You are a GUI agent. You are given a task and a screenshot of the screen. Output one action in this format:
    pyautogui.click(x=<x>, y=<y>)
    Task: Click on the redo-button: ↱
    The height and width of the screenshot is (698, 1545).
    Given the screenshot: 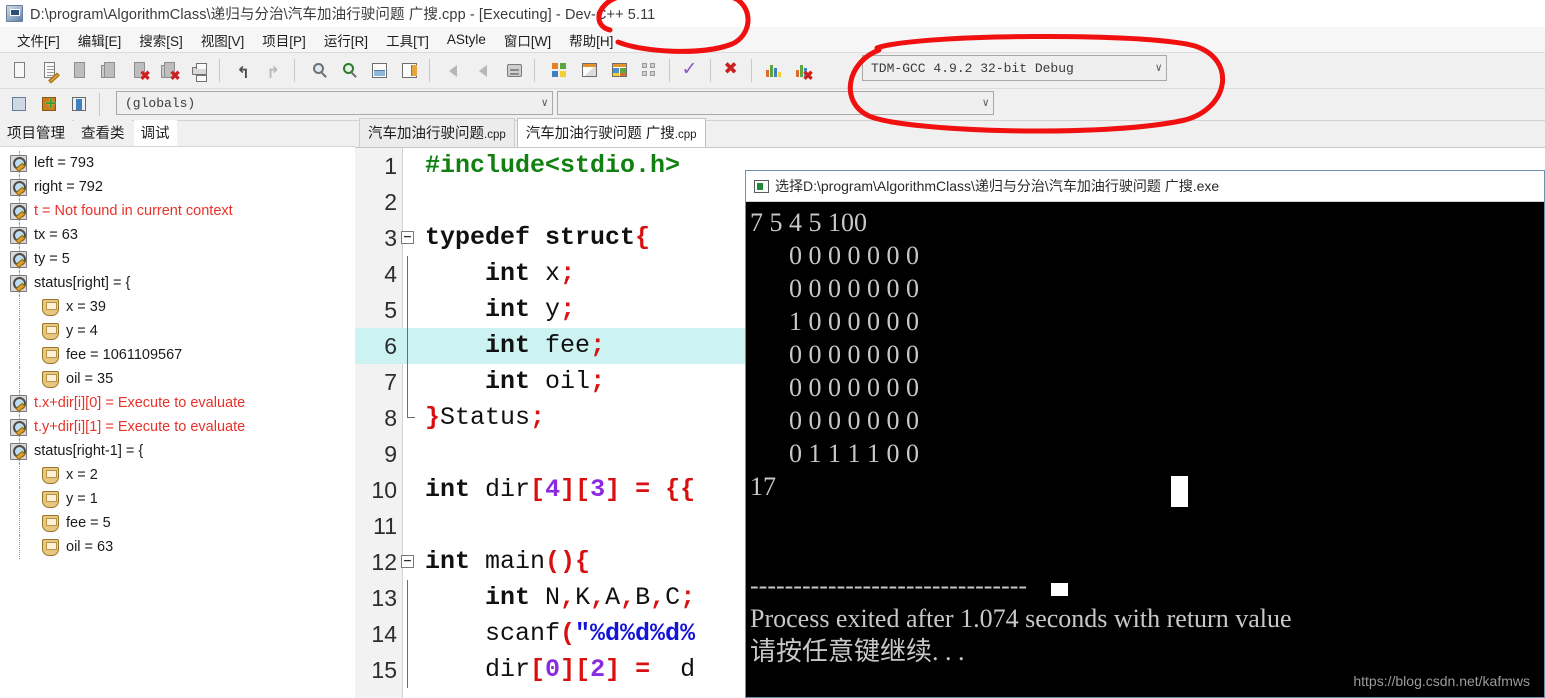 What is the action you would take?
    pyautogui.click(x=274, y=71)
    